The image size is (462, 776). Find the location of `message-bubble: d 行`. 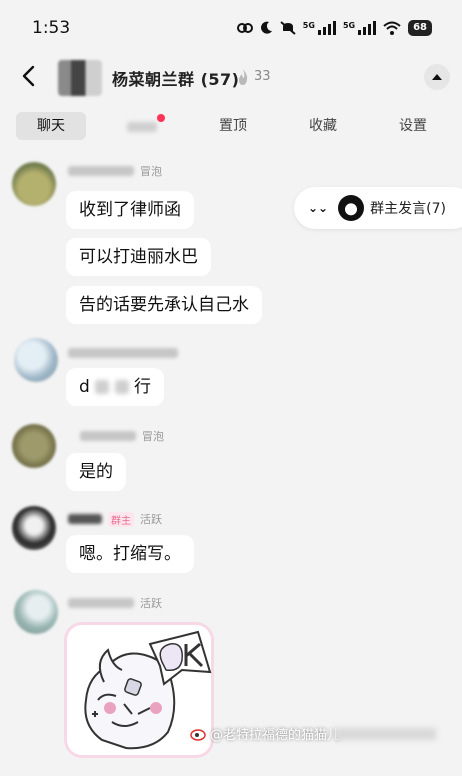

message-bubble: d 行 is located at coordinates (115, 387).